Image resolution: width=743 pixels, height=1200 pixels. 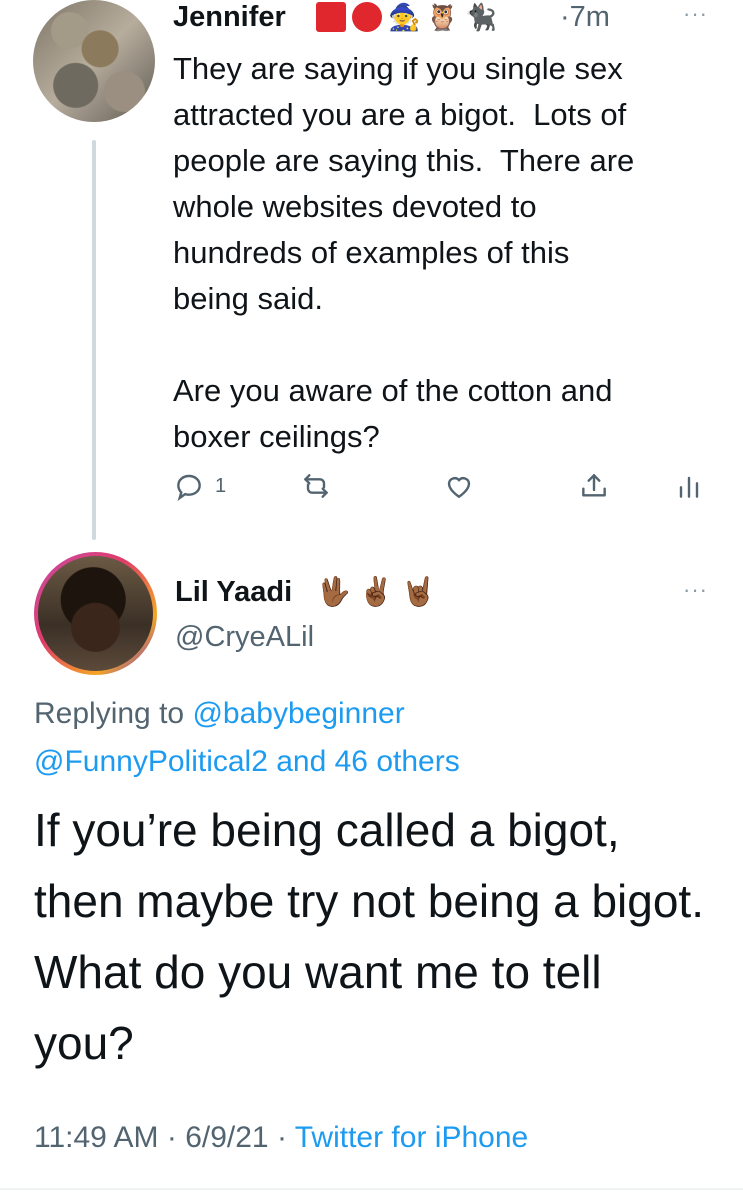 I want to click on name-emojis: 🧙 🦉 🐈‍⬛, so click(x=406, y=17).